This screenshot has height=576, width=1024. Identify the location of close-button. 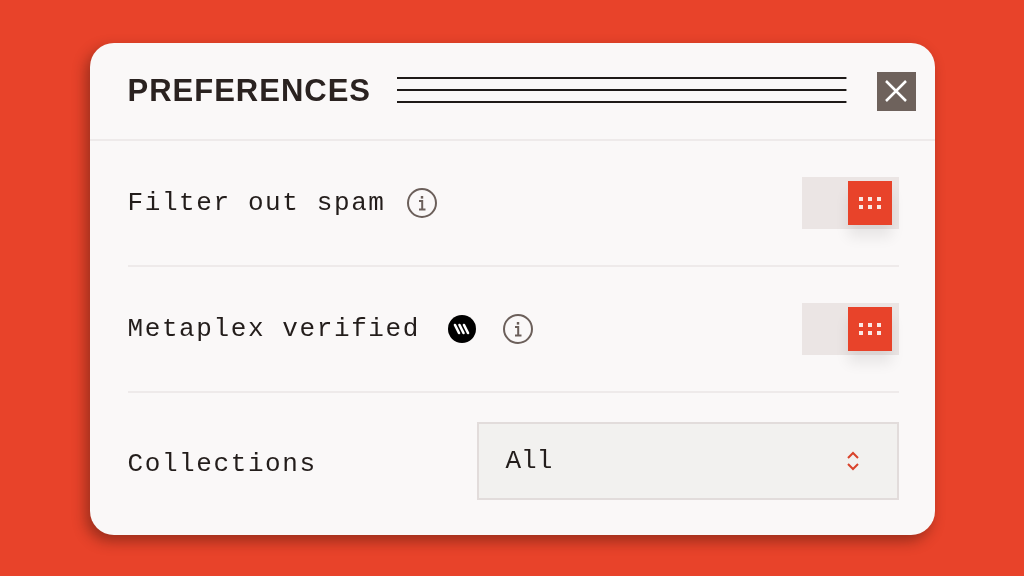
(896, 91).